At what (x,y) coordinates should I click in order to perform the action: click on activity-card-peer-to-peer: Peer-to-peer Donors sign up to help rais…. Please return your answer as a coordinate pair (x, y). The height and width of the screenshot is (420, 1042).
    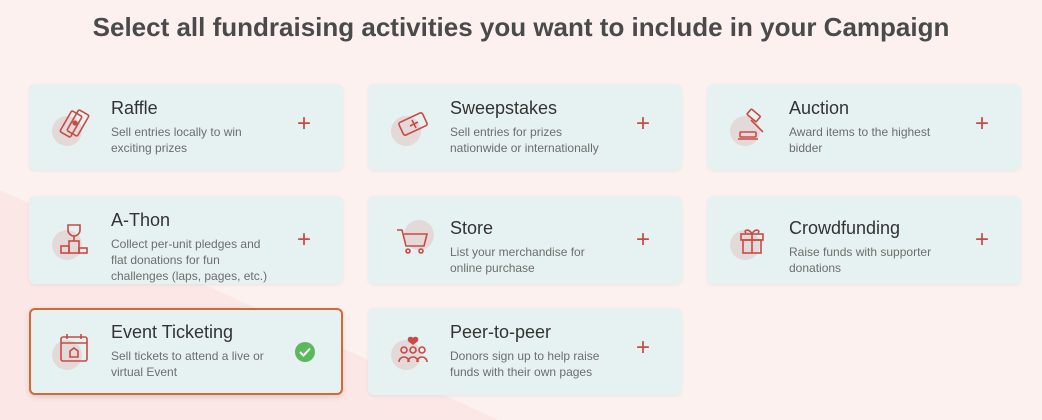
    Looking at the image, I should click on (525, 351).